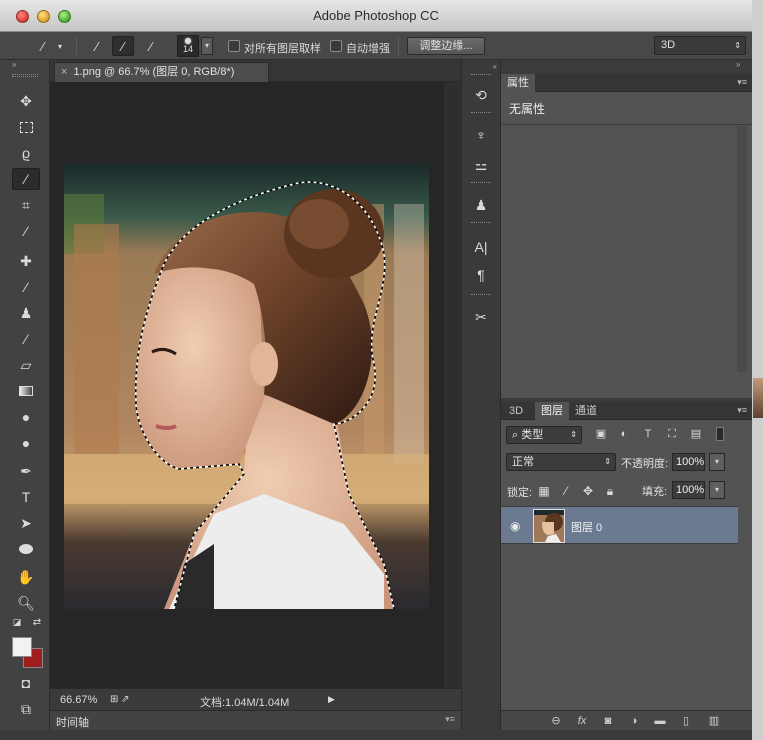 Image resolution: width=763 pixels, height=740 pixels. I want to click on toolbox-grip, so click(25, 75).